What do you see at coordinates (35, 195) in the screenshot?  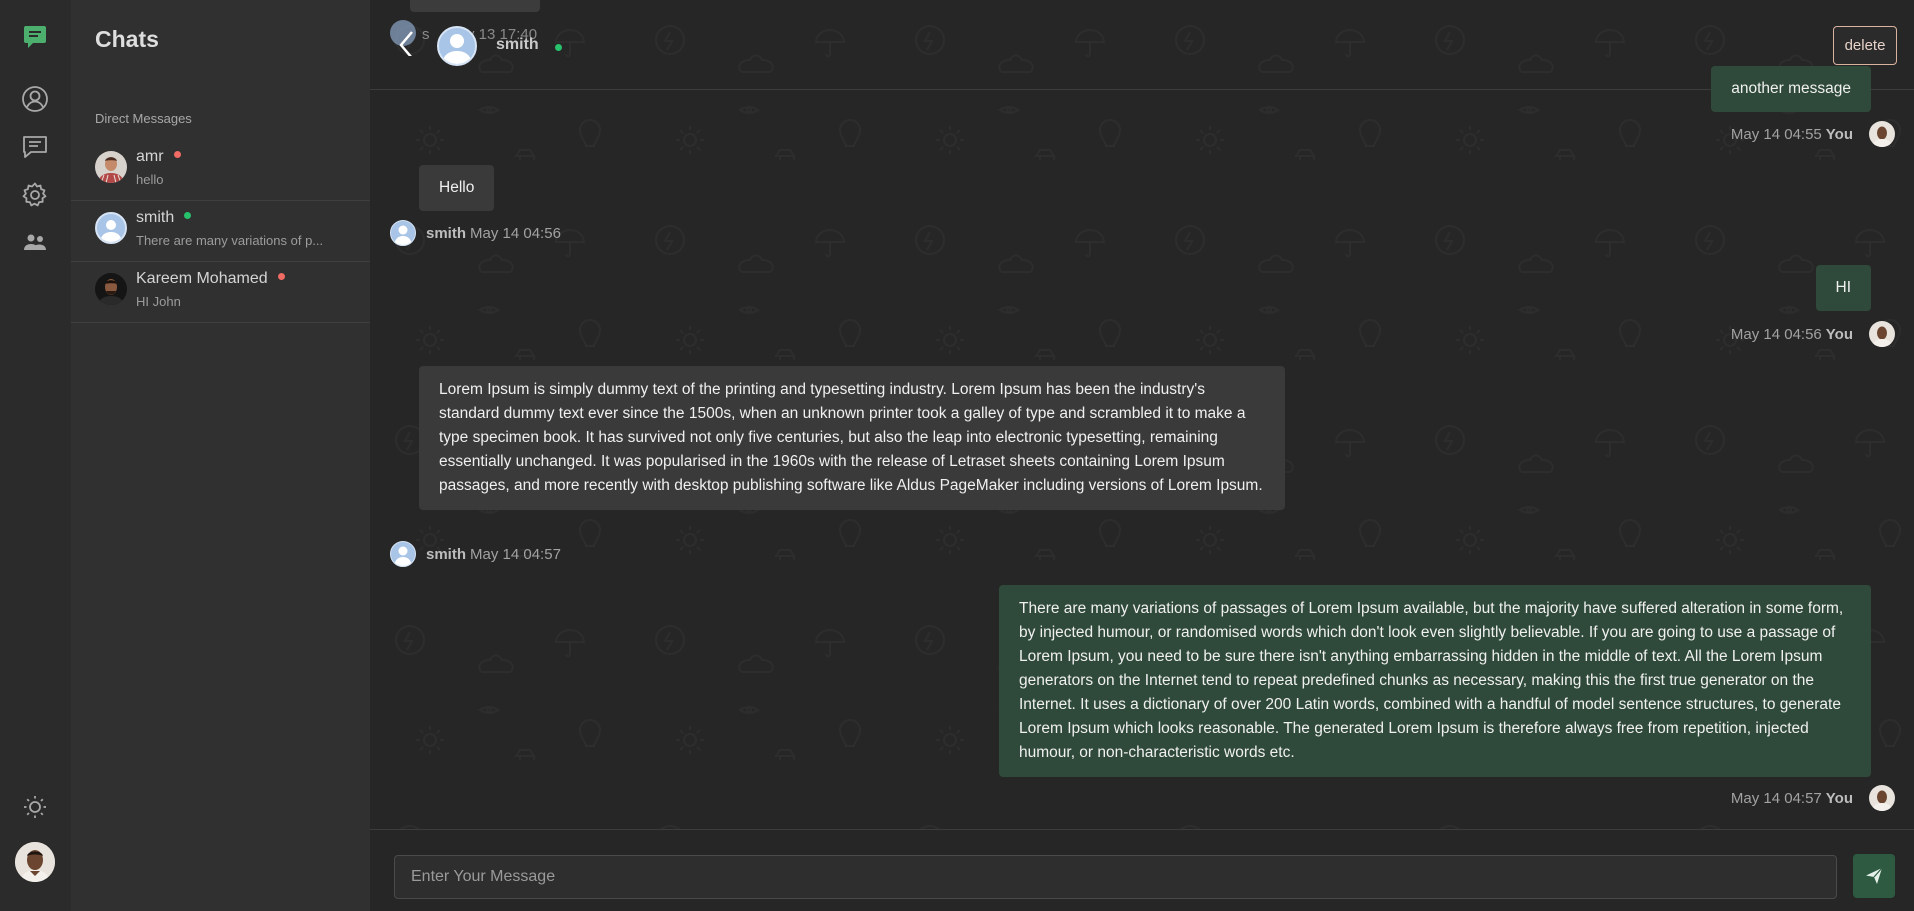 I see `gear-icon` at bounding box center [35, 195].